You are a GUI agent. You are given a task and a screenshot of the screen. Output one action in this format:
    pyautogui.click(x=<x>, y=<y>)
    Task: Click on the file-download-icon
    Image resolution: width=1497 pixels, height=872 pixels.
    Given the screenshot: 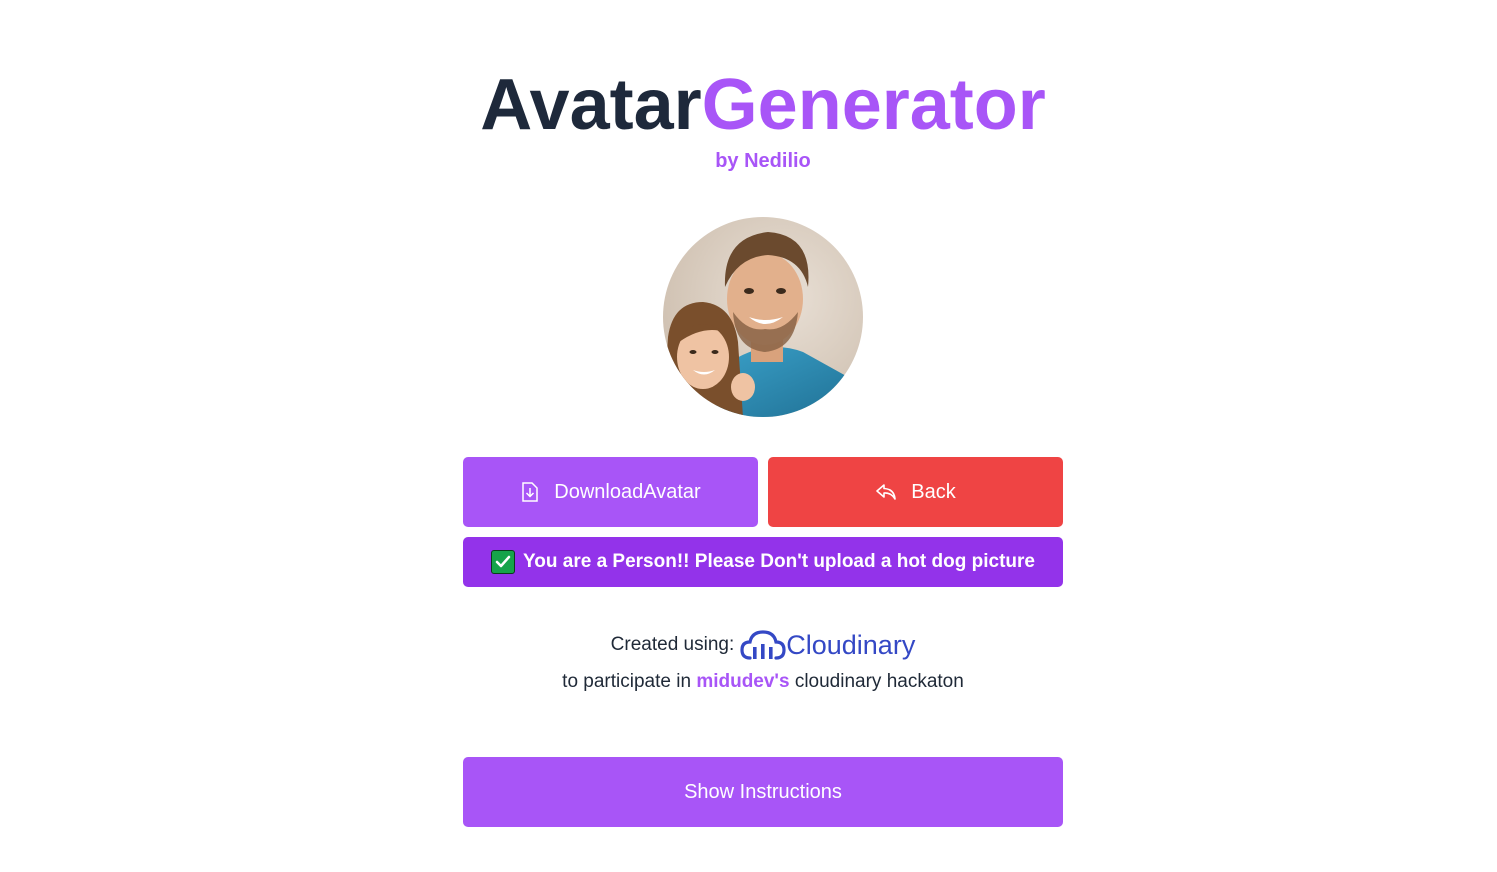 What is the action you would take?
    pyautogui.click(x=530, y=492)
    